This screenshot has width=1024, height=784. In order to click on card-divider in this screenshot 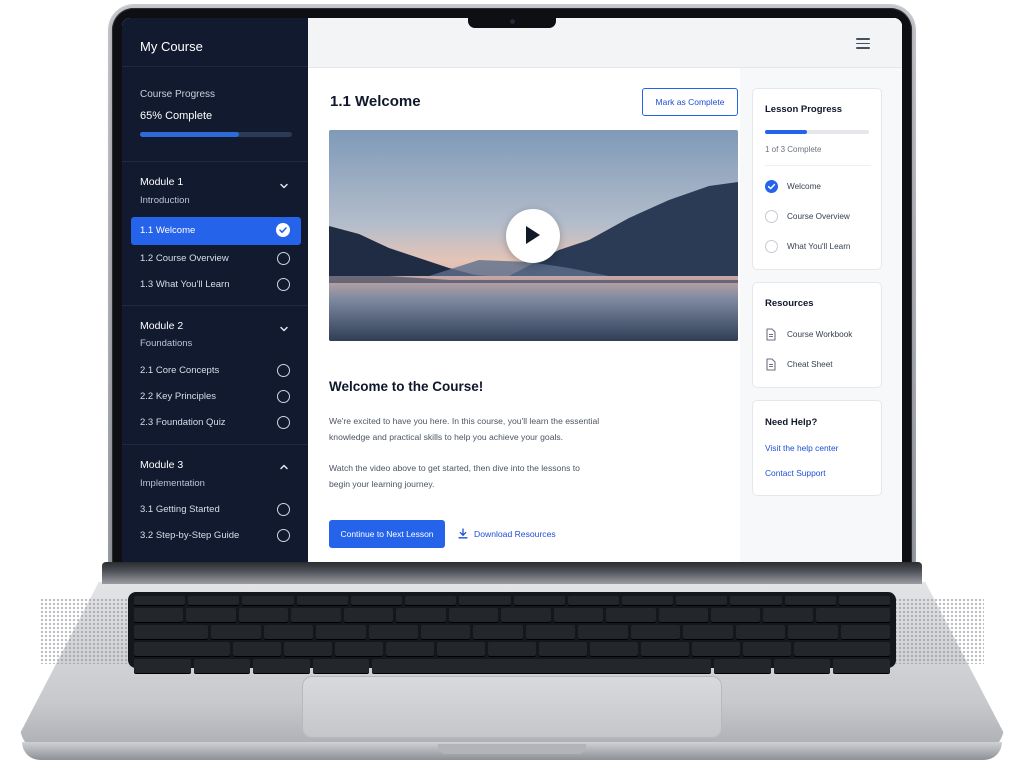, I will do `click(818, 165)`.